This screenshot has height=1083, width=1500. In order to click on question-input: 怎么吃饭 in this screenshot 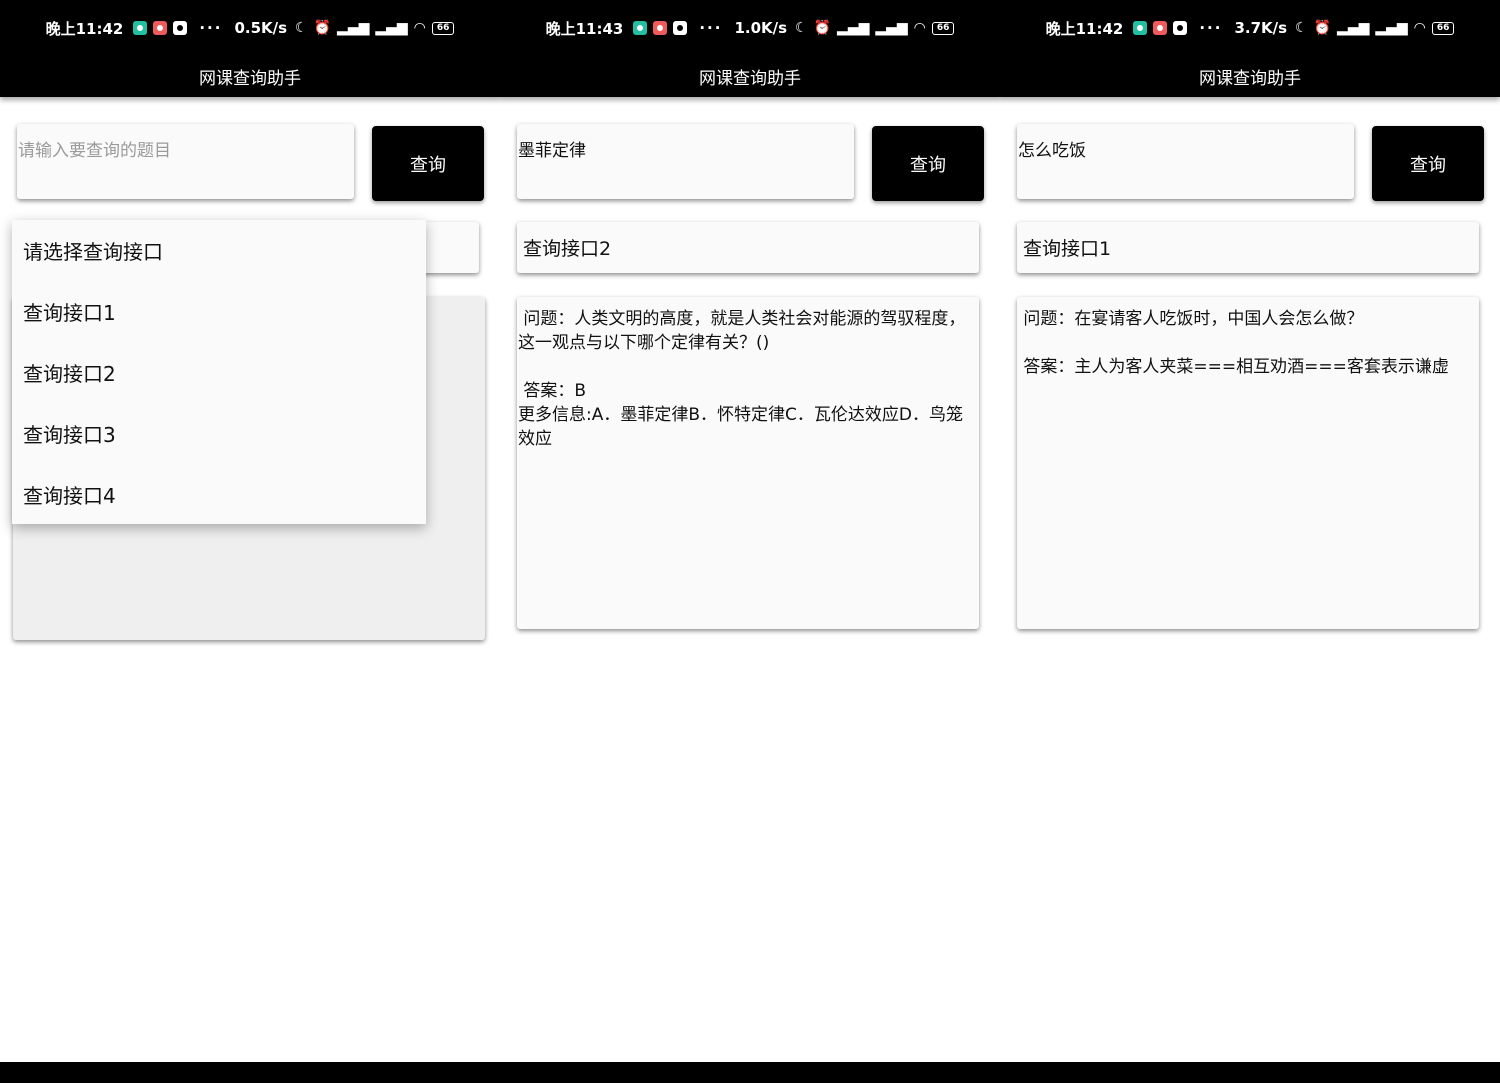, I will do `click(1185, 161)`.